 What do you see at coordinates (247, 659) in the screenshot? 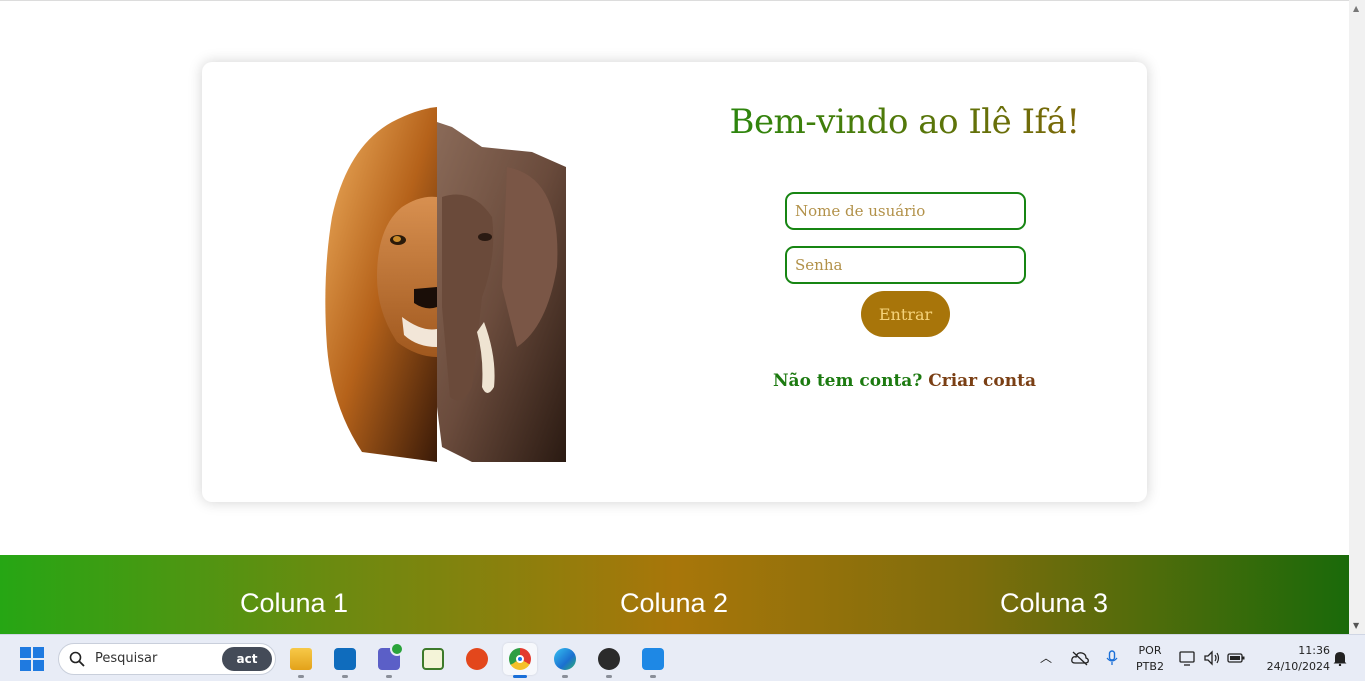
I see `act-badge: act` at bounding box center [247, 659].